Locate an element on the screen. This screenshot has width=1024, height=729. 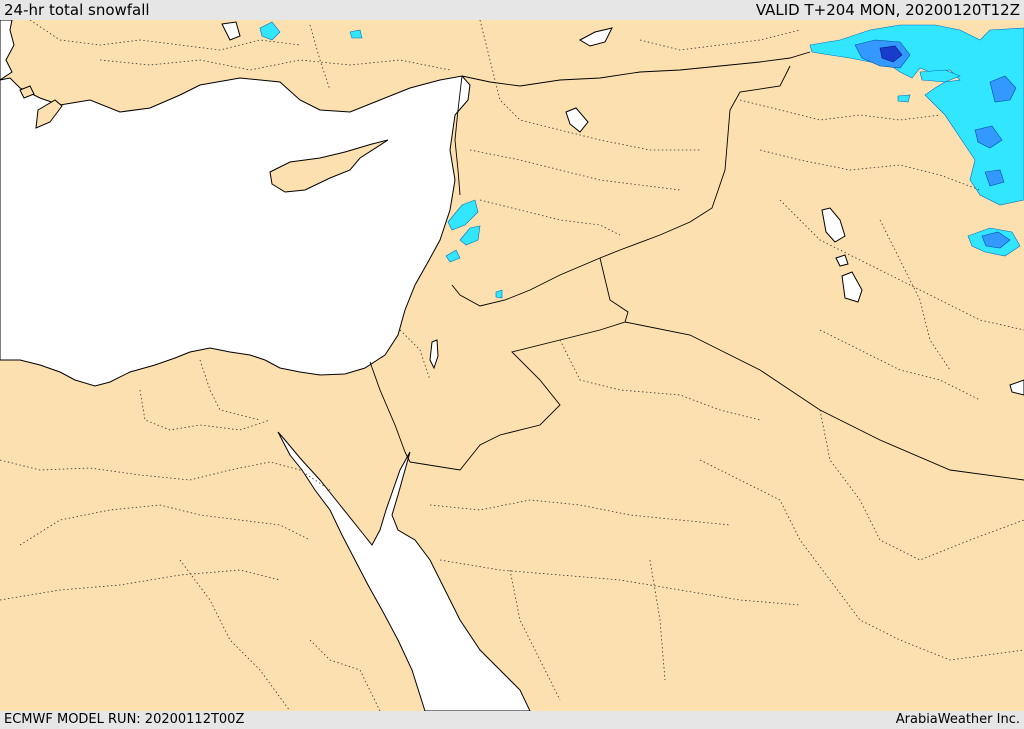
map-title: 24-hr total snowfall is located at coordinates (77, 10).